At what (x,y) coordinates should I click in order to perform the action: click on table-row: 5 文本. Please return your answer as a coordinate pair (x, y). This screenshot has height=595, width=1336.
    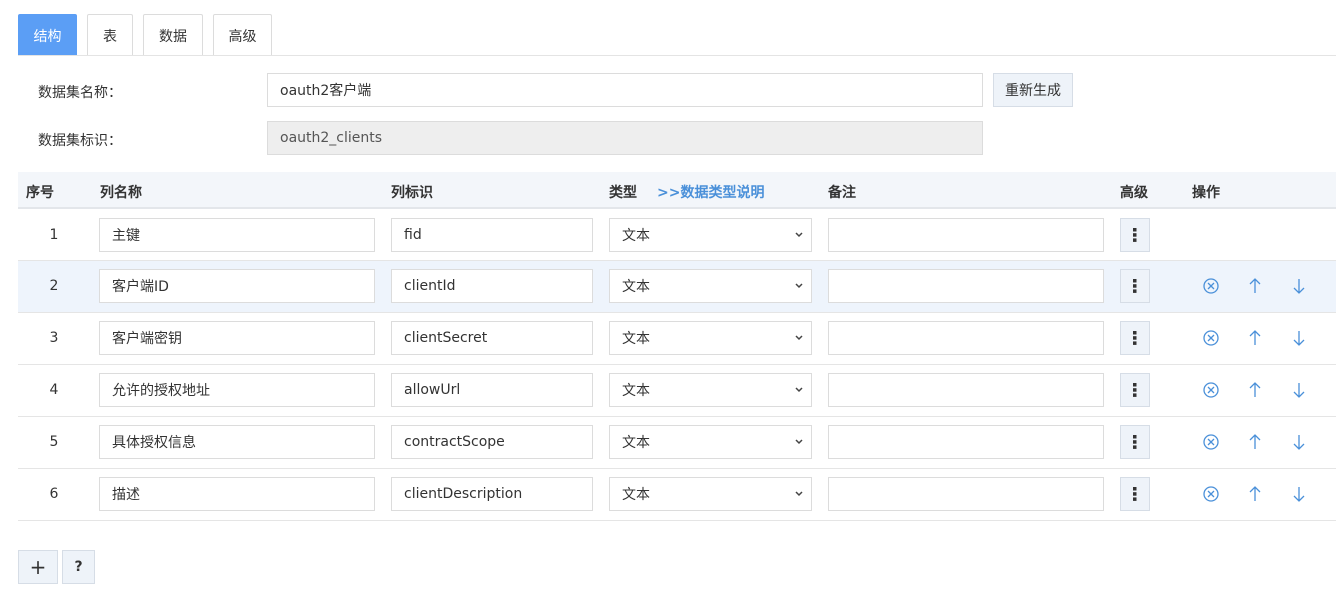
    Looking at the image, I should click on (677, 443).